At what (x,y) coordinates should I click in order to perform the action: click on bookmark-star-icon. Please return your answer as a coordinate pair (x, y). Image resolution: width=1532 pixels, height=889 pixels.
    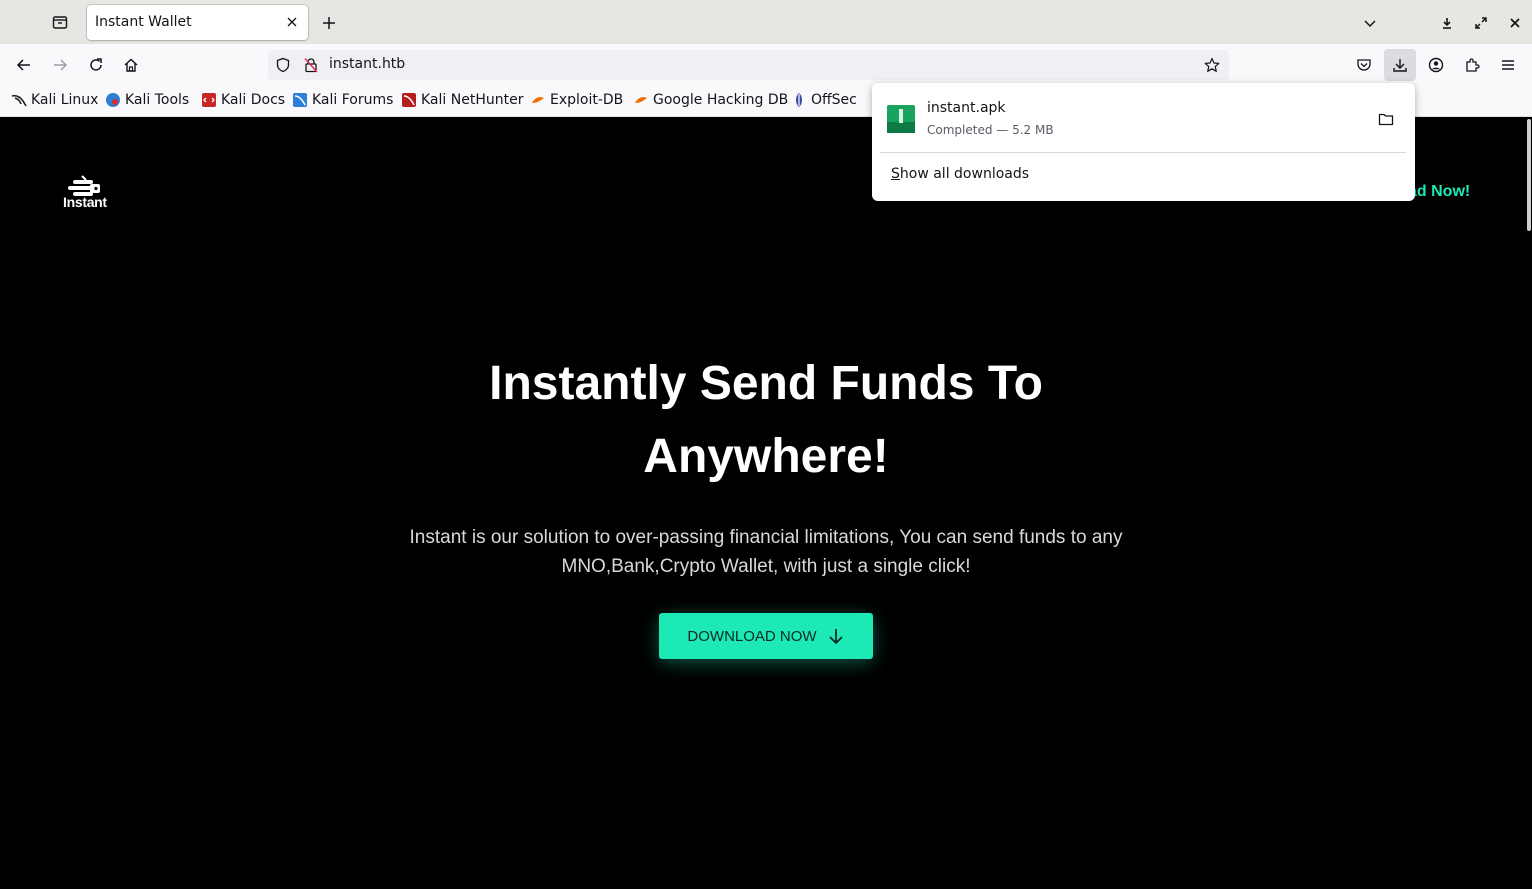
    Looking at the image, I should click on (1212, 65).